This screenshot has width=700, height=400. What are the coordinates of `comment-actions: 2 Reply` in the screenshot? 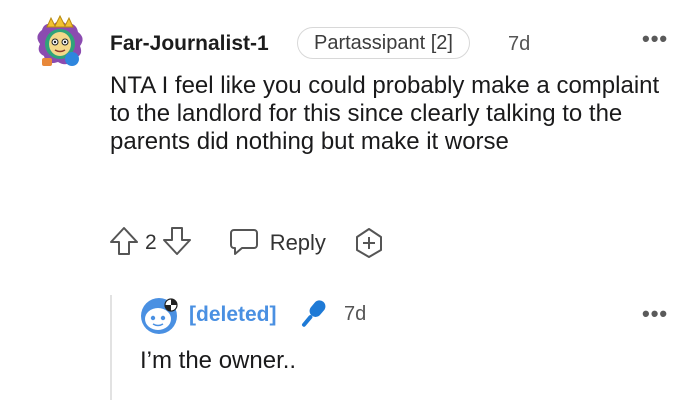 It's located at (246, 243).